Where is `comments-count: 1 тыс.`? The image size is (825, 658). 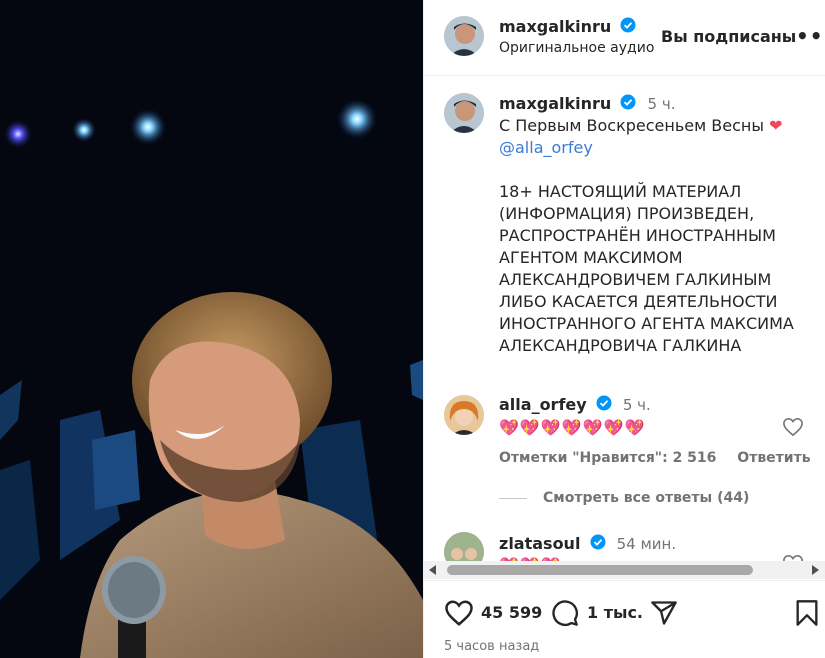 comments-count: 1 тыс. is located at coordinates (615, 612).